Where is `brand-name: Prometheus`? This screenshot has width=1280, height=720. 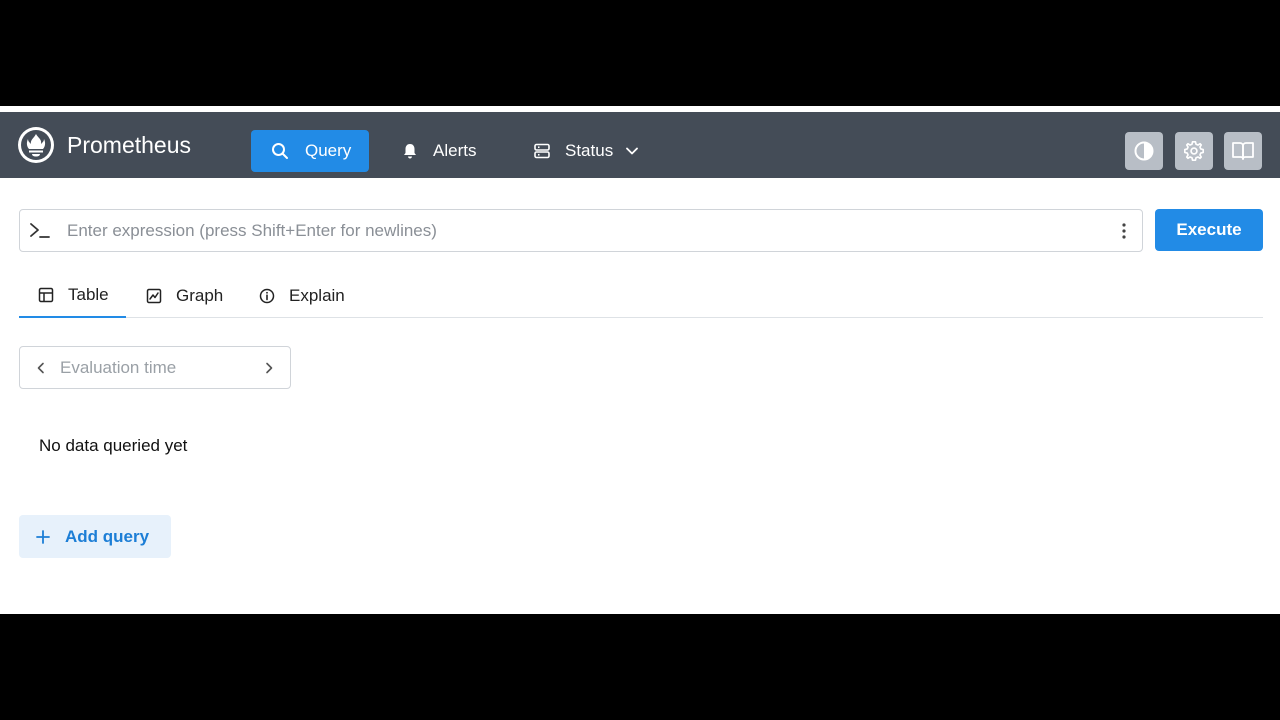 brand-name: Prometheus is located at coordinates (129, 144).